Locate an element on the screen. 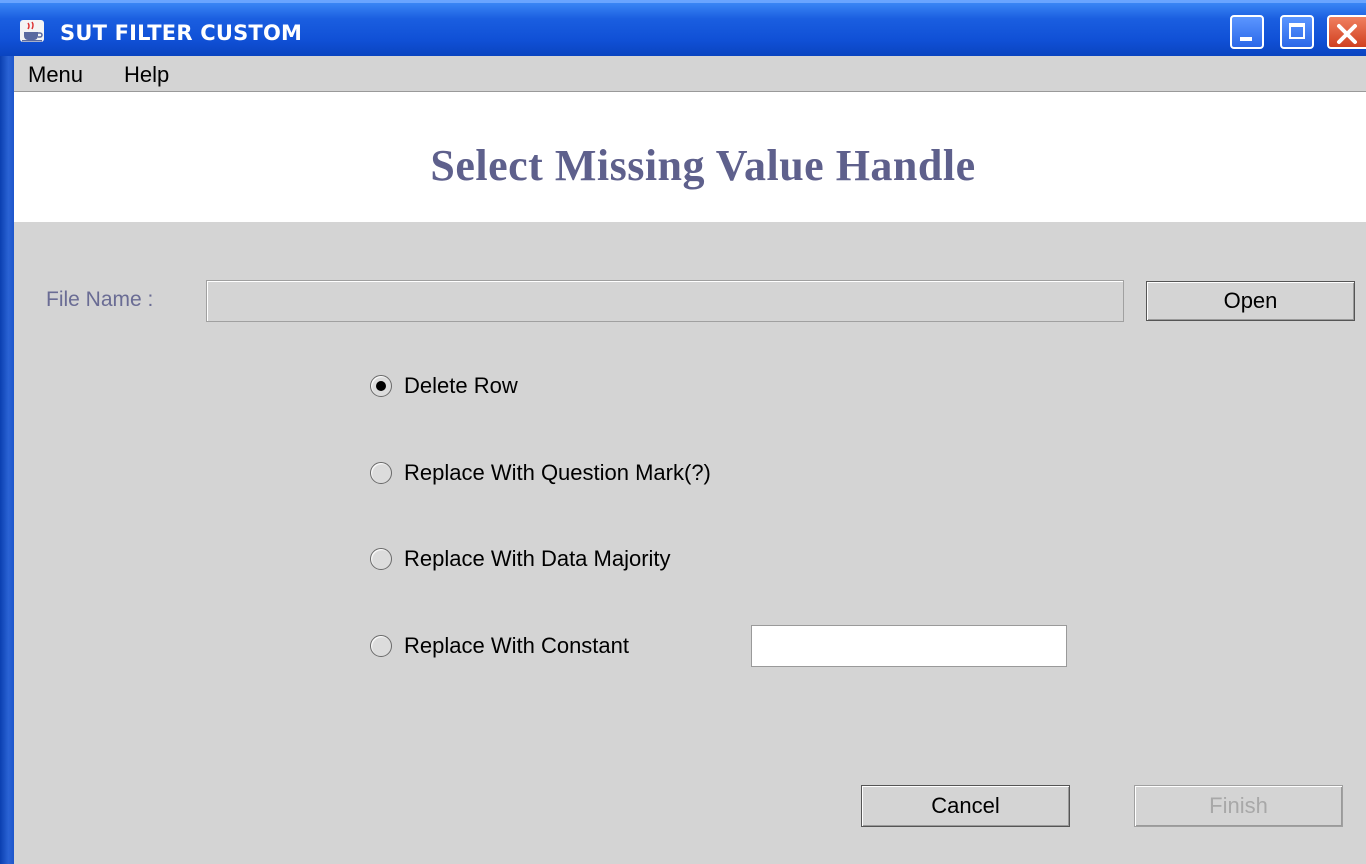  cancel-button: Cancel is located at coordinates (965, 806).